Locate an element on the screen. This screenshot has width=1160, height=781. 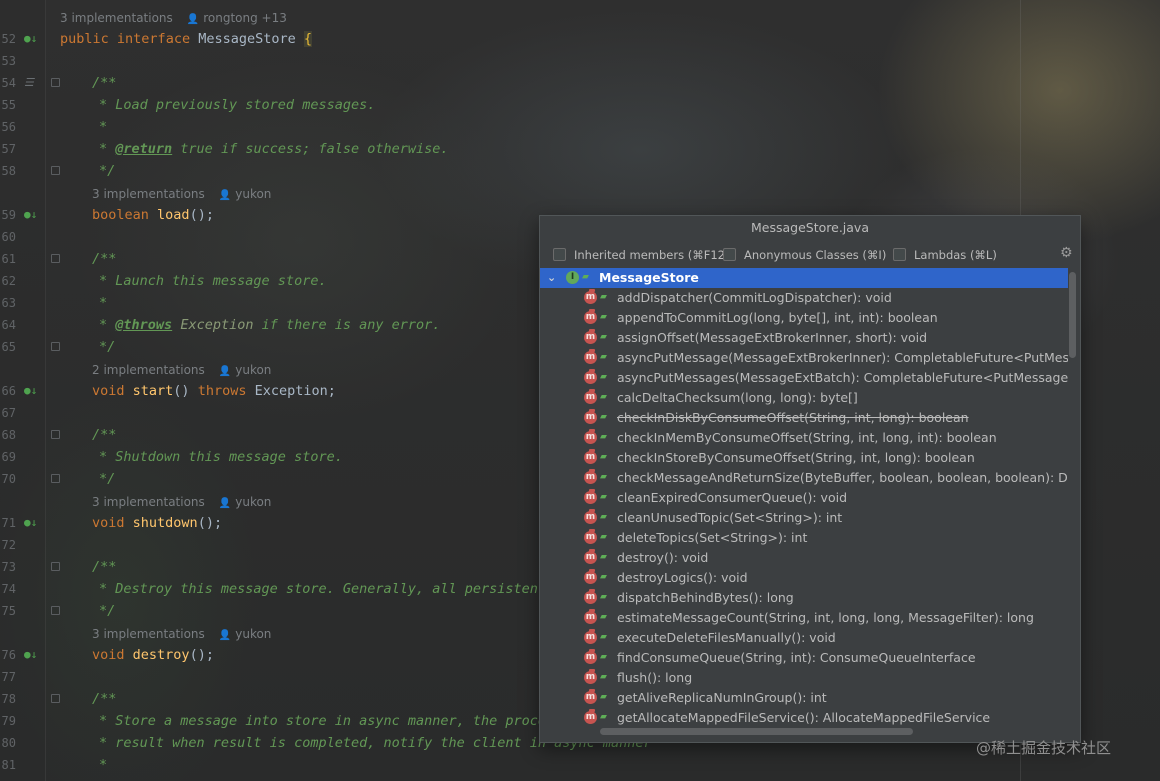
implementations-count: 2 implementations is located at coordinates (148, 370).